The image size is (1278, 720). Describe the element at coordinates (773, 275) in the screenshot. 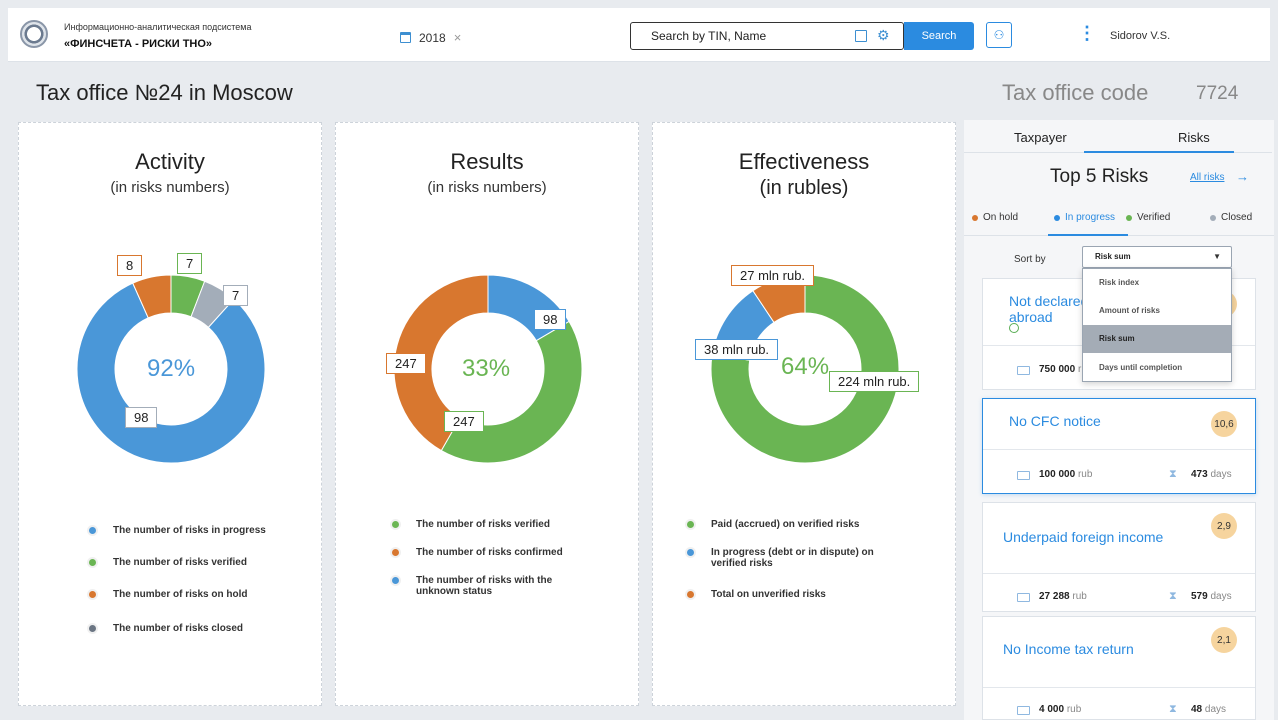

I see `callout-unverified: 27 mln rub.` at that location.